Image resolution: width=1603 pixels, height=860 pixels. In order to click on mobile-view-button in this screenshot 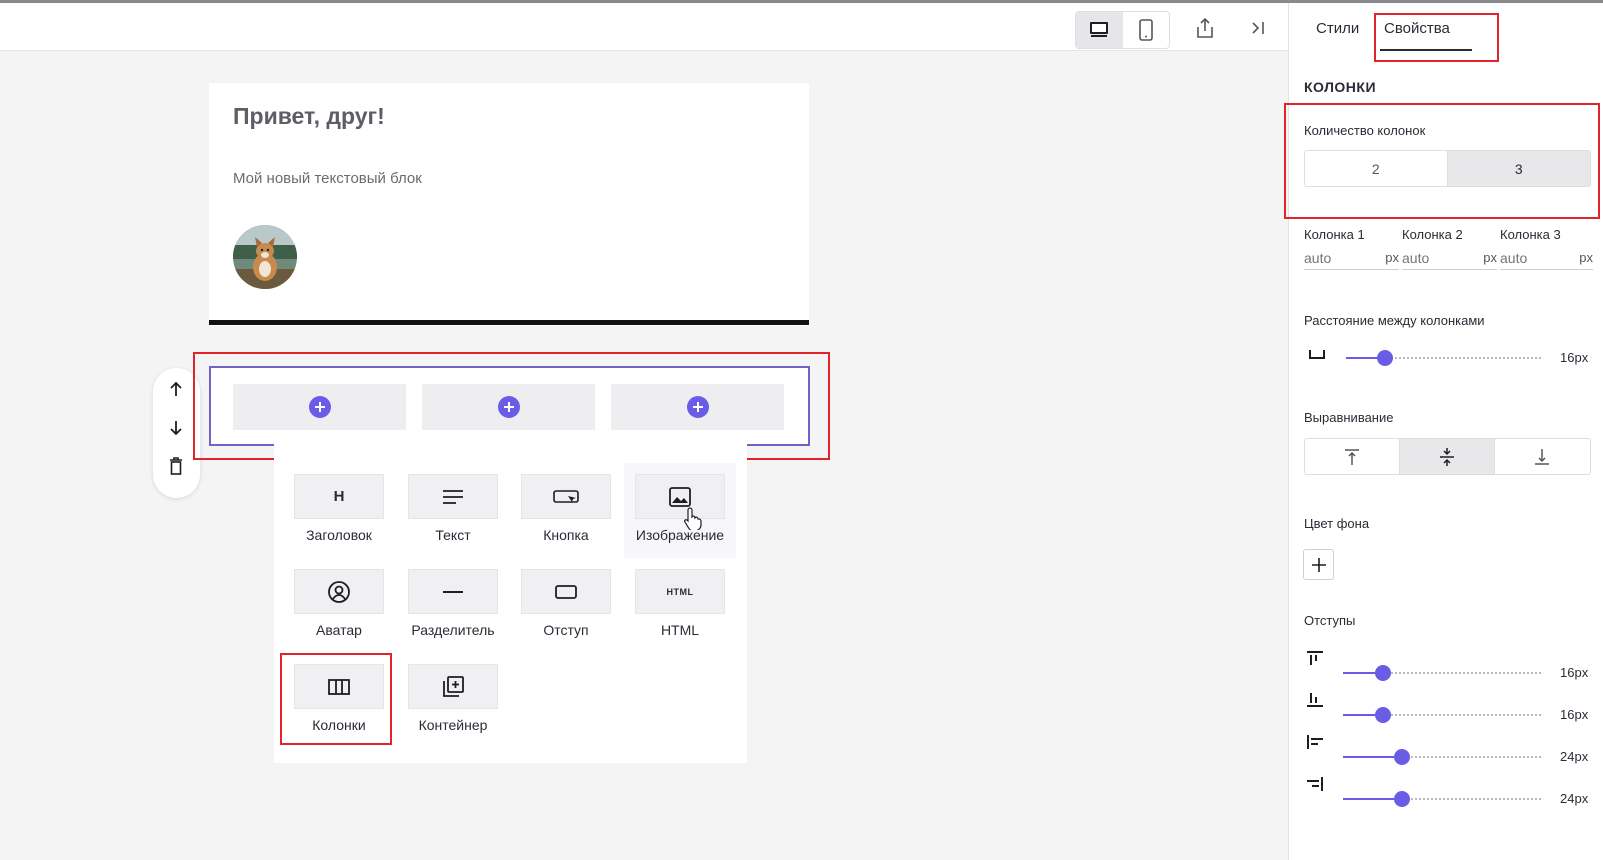, I will do `click(1146, 30)`.